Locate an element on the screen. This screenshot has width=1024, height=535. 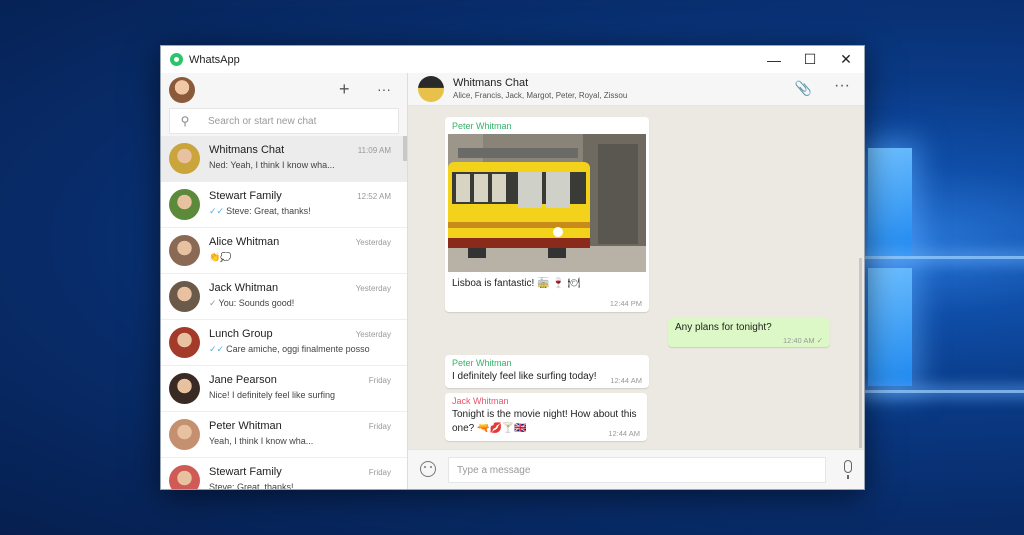
message-text: I definitely feel like surfing today! is located at coordinates (524, 376).